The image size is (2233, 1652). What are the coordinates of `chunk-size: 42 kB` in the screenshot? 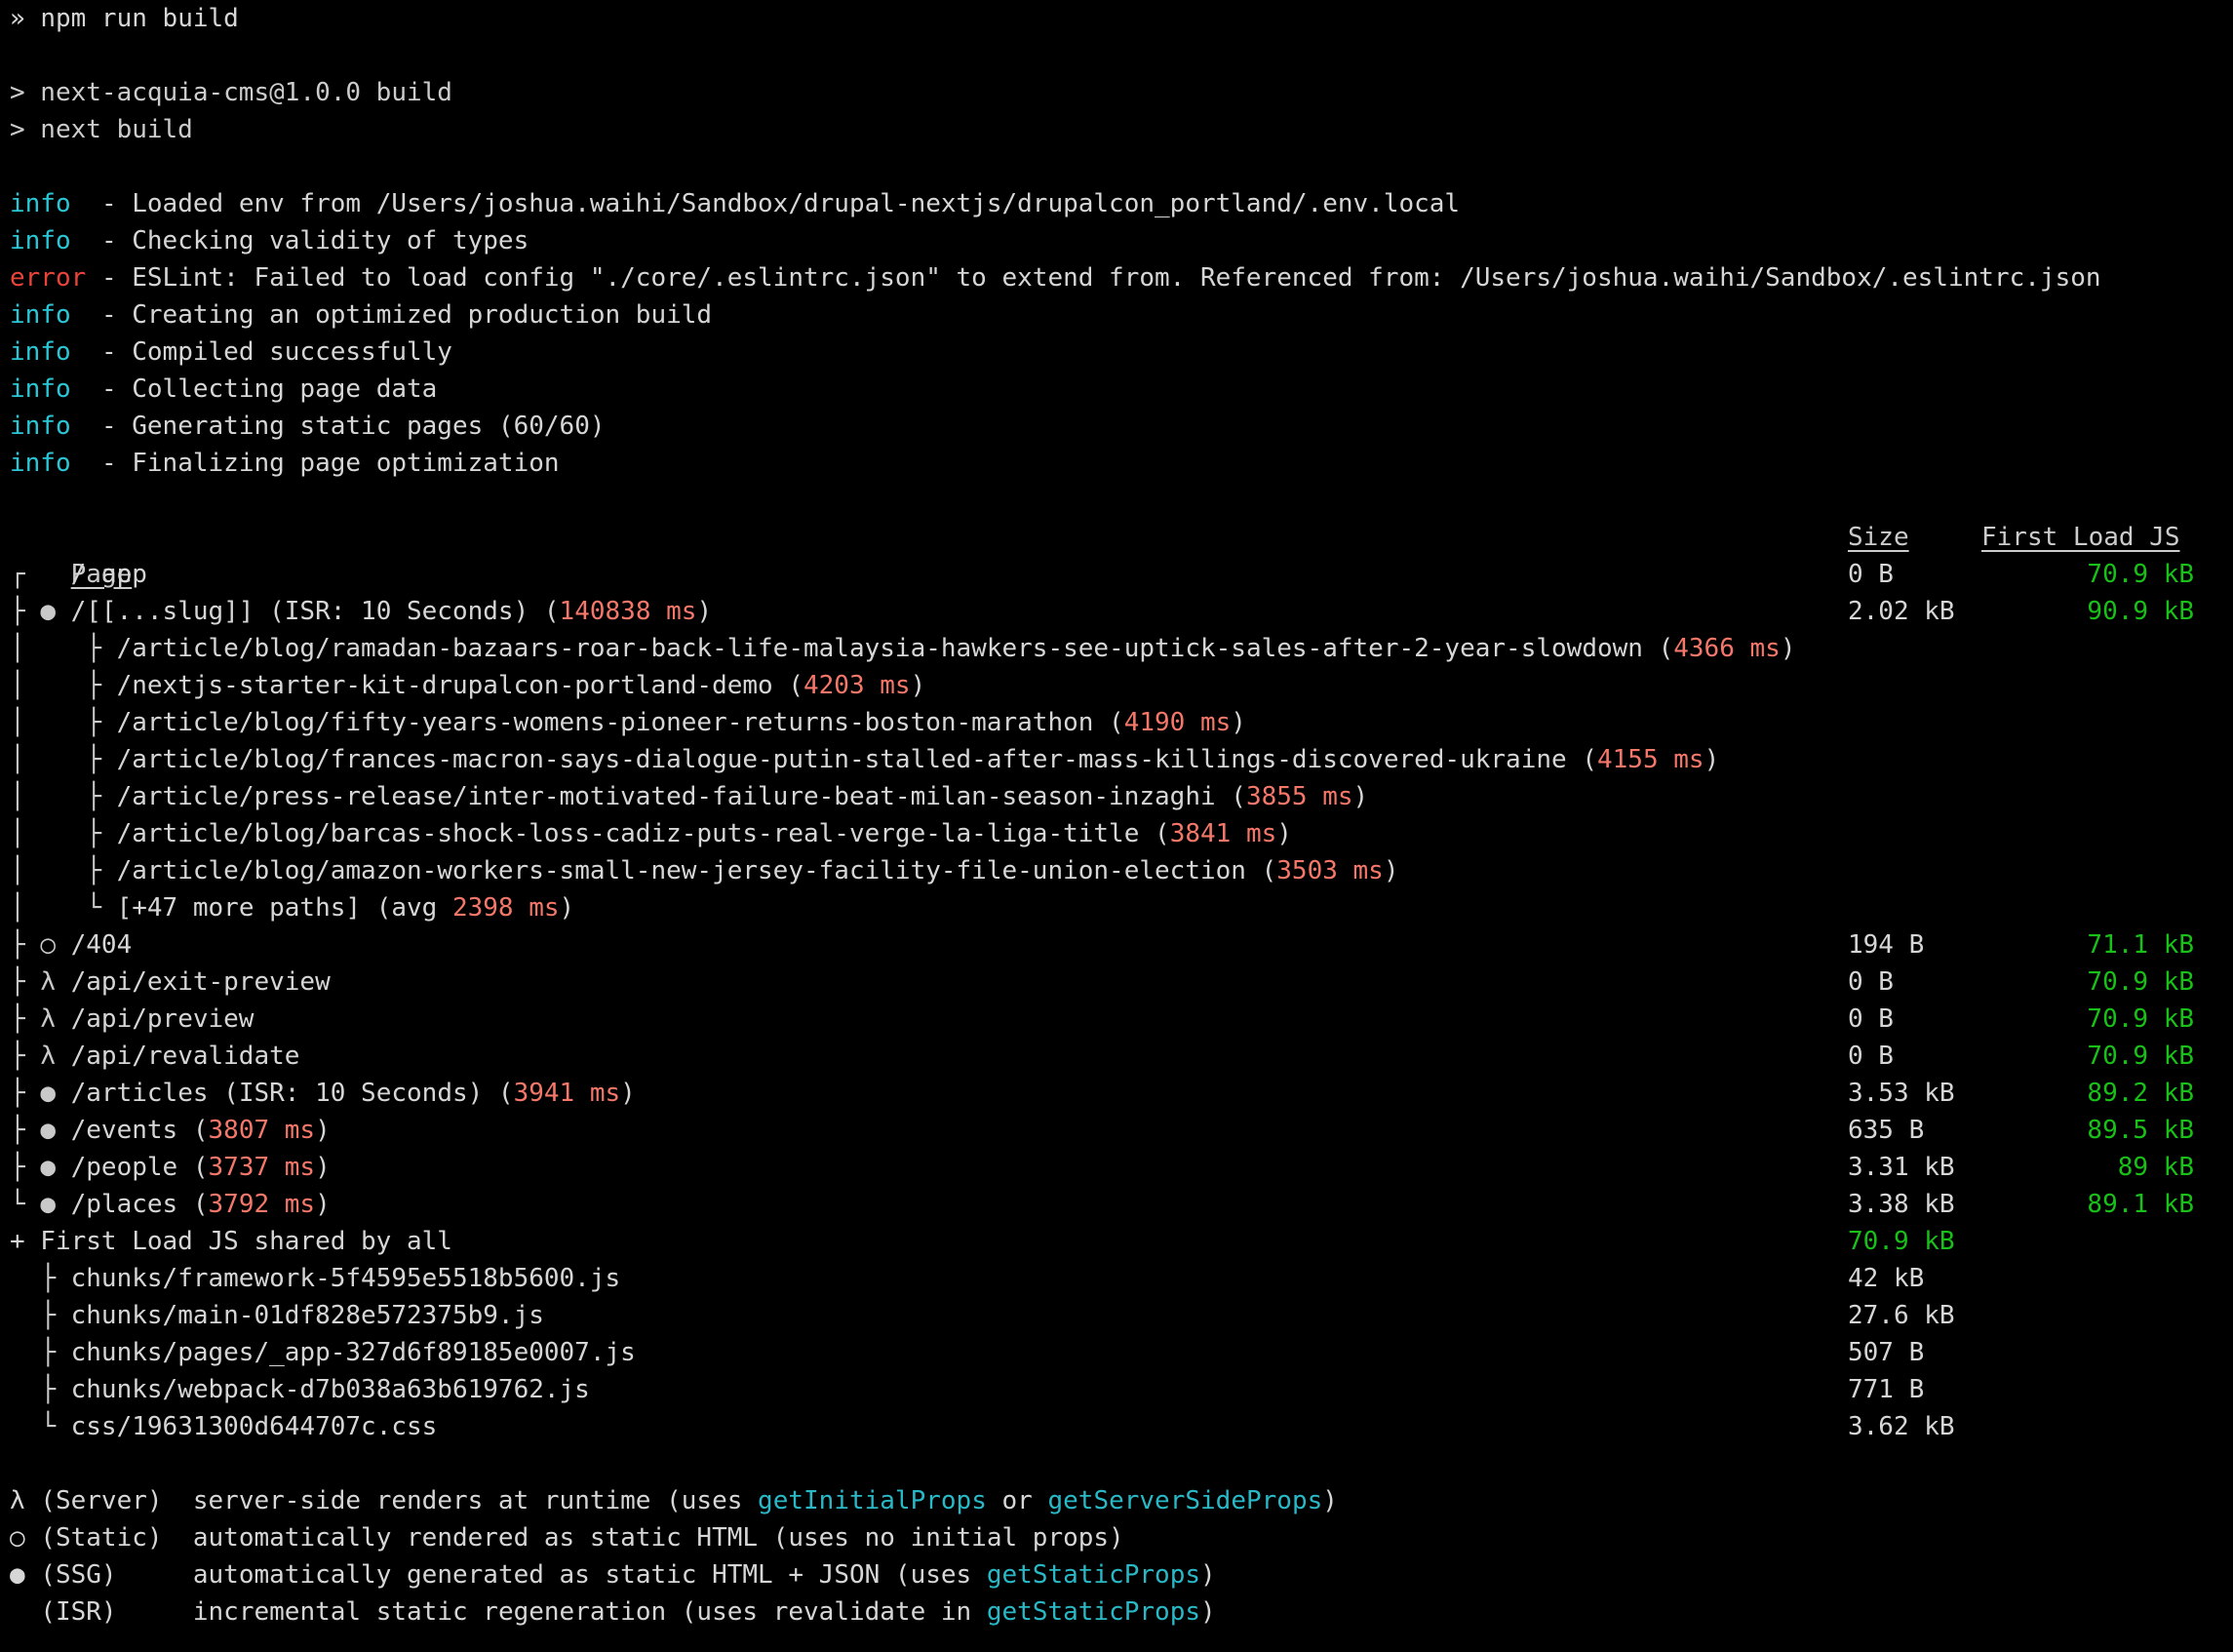 It's located at (1886, 1278).